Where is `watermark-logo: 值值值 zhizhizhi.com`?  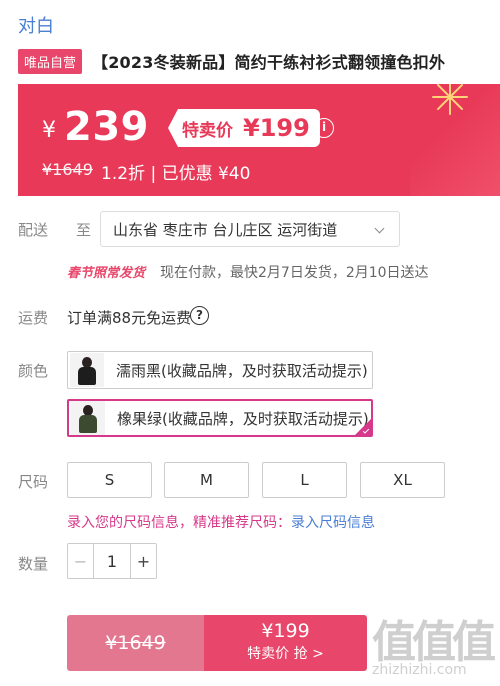 watermark-logo: 值值值 zhizhizhi.com is located at coordinates (436, 646).